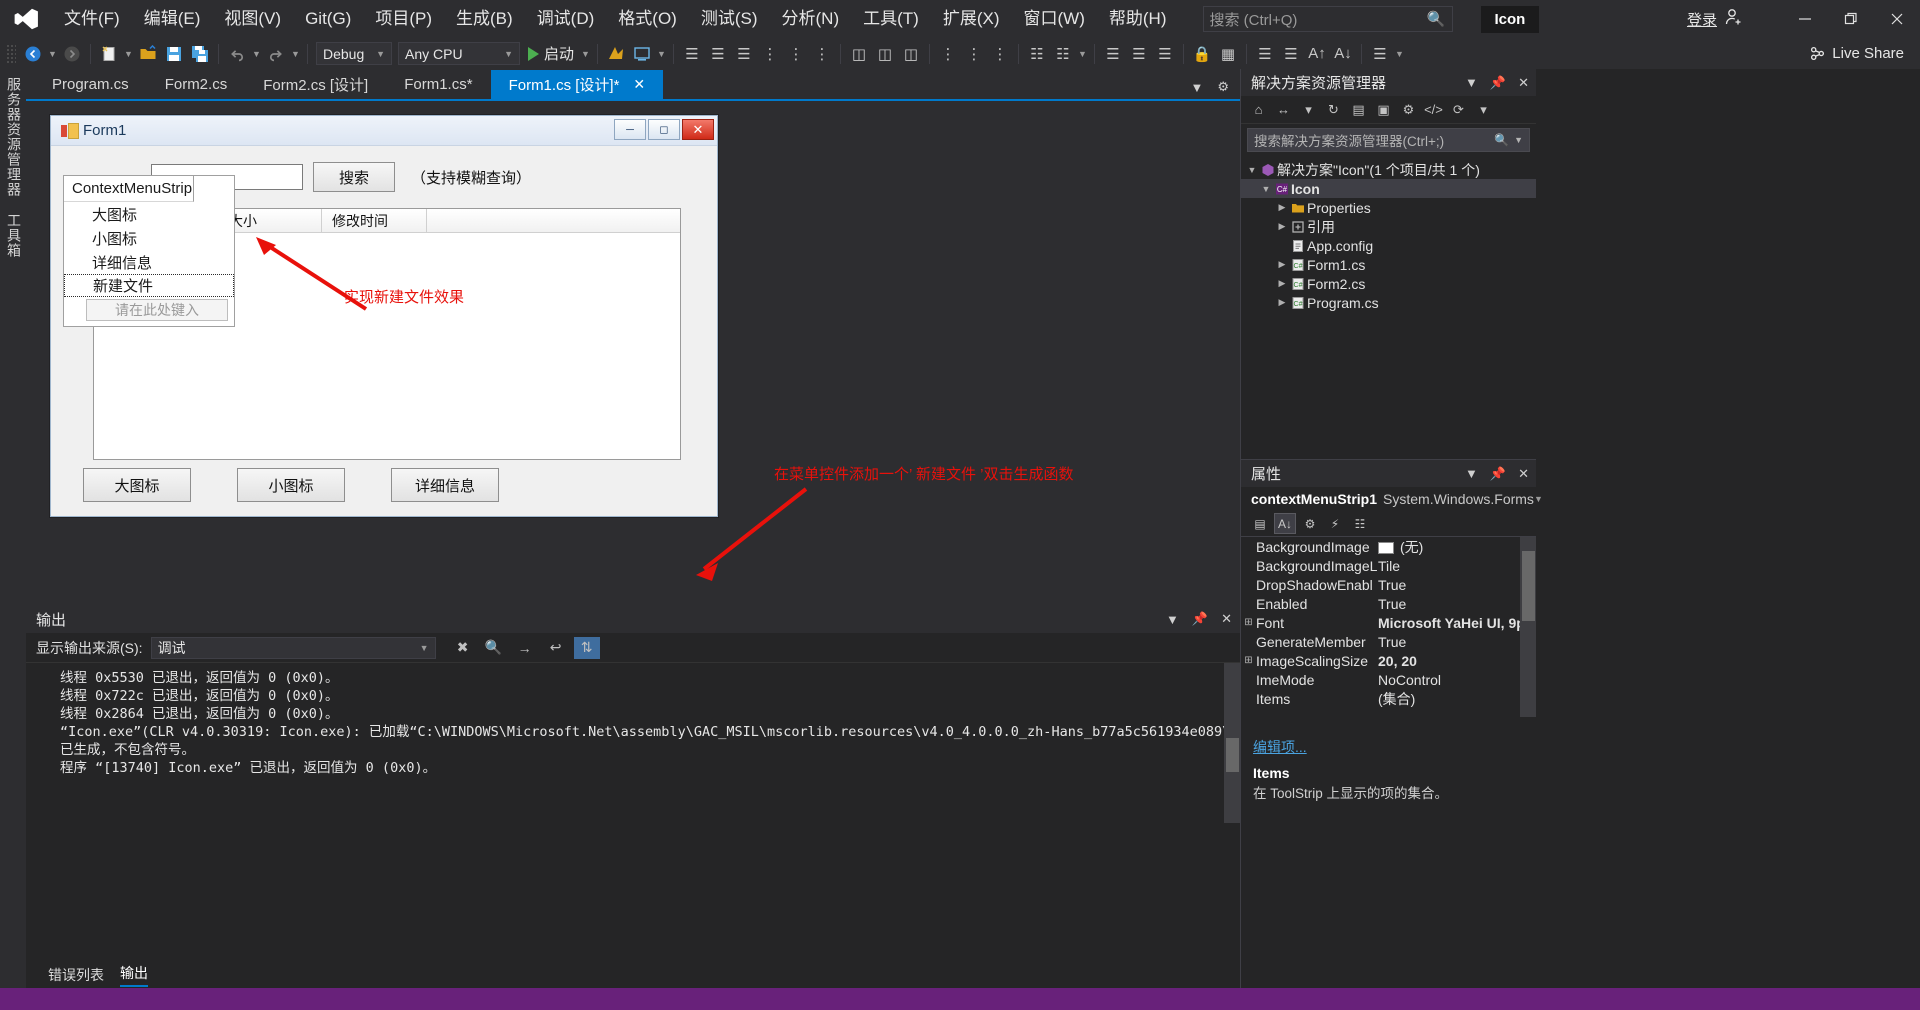 This screenshot has height=1010, width=1920. What do you see at coordinates (1388, 188) in the screenshot?
I see `tree-node-project-icon: ▼ C# Icon` at bounding box center [1388, 188].